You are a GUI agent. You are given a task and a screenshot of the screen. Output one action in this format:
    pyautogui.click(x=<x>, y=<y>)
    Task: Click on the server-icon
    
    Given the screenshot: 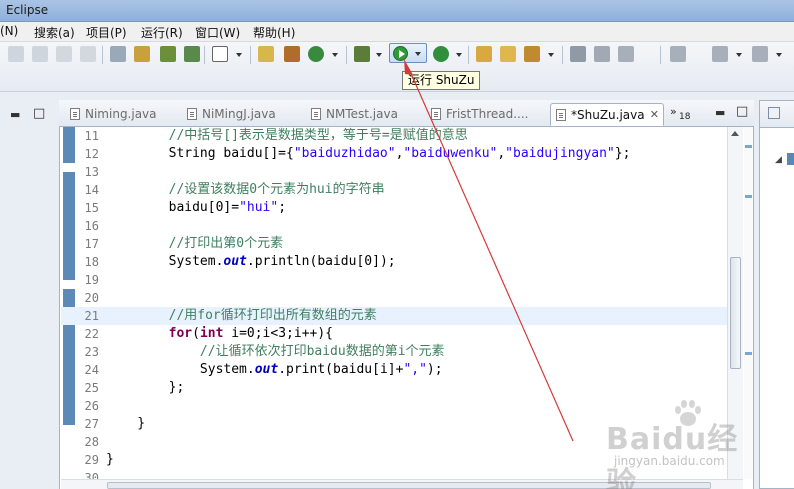 What is the action you would take?
    pyautogui.click(x=192, y=54)
    